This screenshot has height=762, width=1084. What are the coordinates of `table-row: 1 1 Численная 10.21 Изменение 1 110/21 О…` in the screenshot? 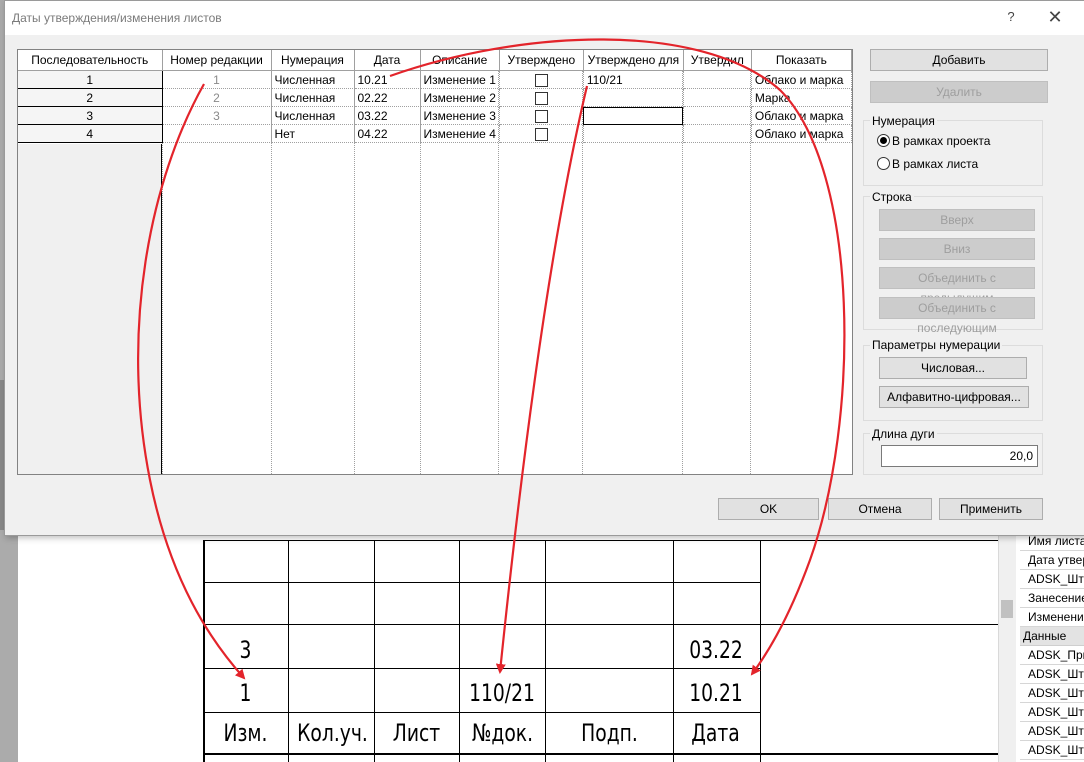 It's located at (435, 79).